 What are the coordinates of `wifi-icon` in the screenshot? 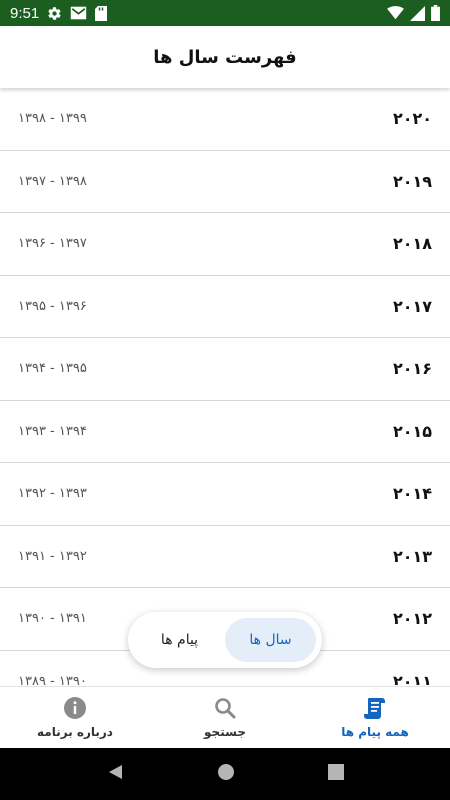 It's located at (395, 13).